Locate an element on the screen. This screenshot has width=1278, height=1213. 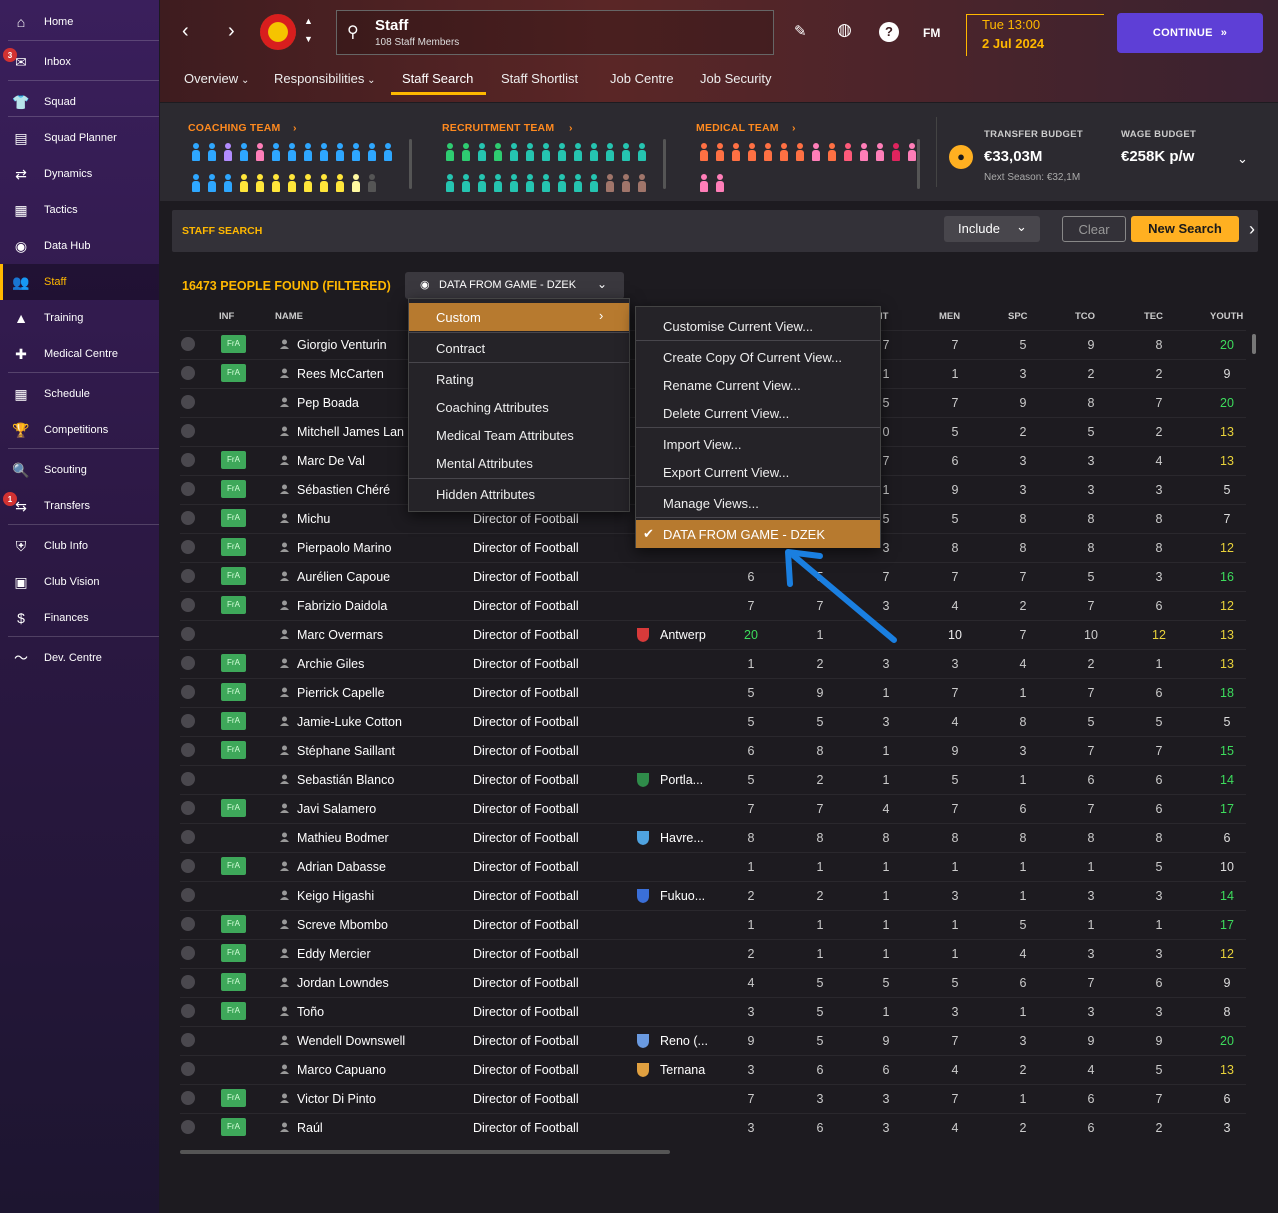
staff-name: Mitchell James Lan is located at coordinates (350, 432).